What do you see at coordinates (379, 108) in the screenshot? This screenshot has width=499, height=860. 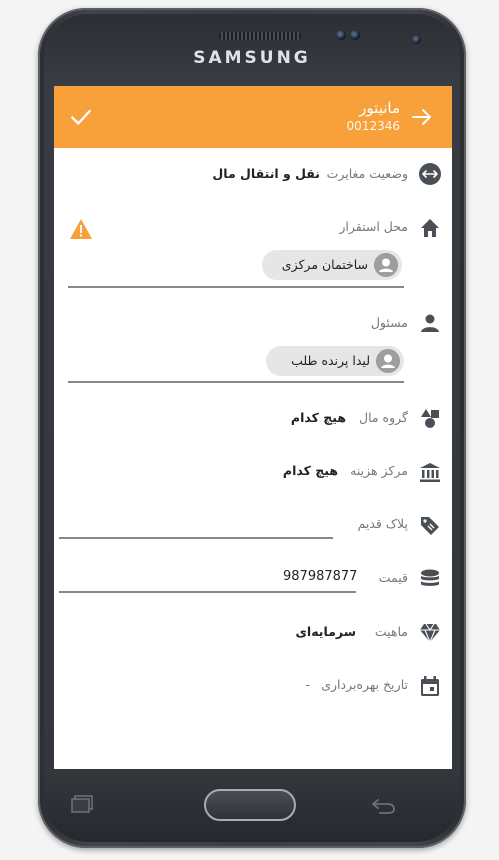 I see `page-title: مانیتور` at bounding box center [379, 108].